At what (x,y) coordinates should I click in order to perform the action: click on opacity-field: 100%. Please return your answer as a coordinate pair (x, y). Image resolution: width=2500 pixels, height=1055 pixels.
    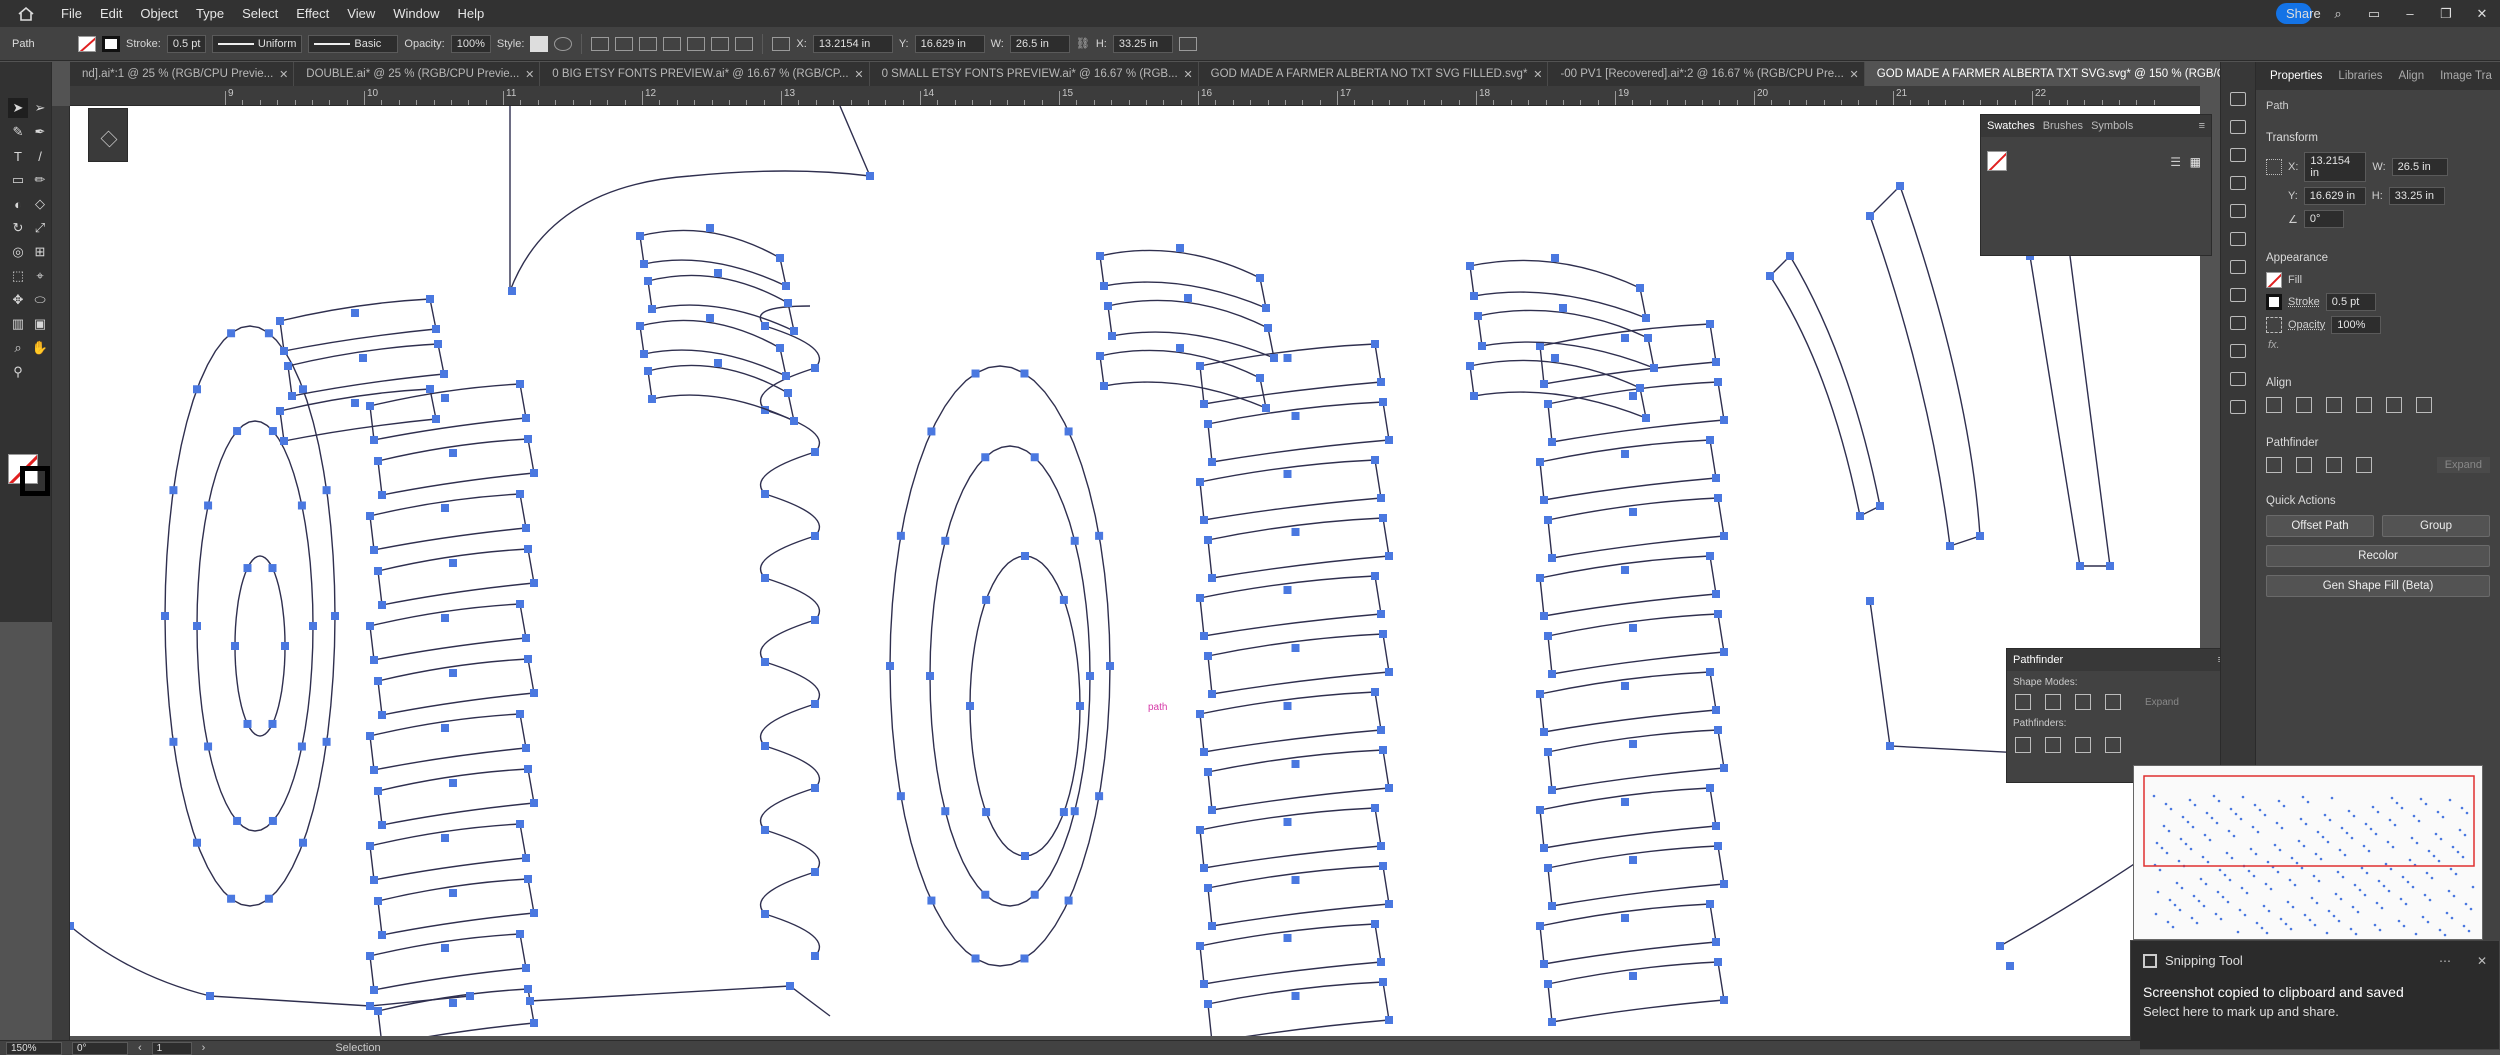
    Looking at the image, I should click on (470, 43).